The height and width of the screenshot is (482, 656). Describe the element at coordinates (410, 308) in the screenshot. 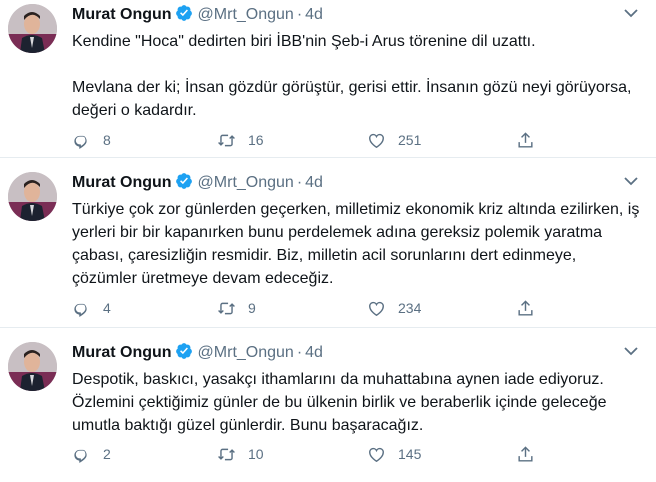

I see `like-count: 234` at that location.